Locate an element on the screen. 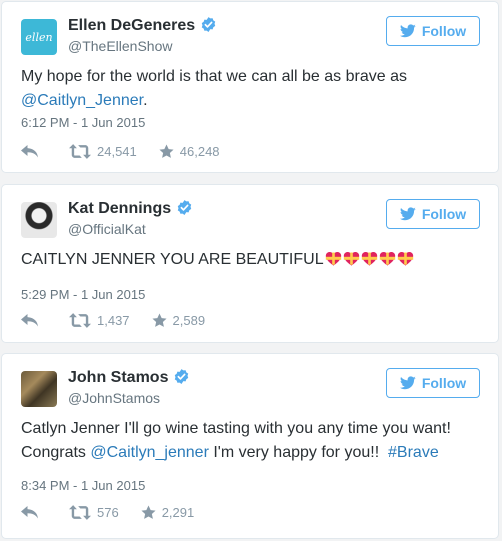  tweet-actions: 1,437 2,589 is located at coordinates (113, 320).